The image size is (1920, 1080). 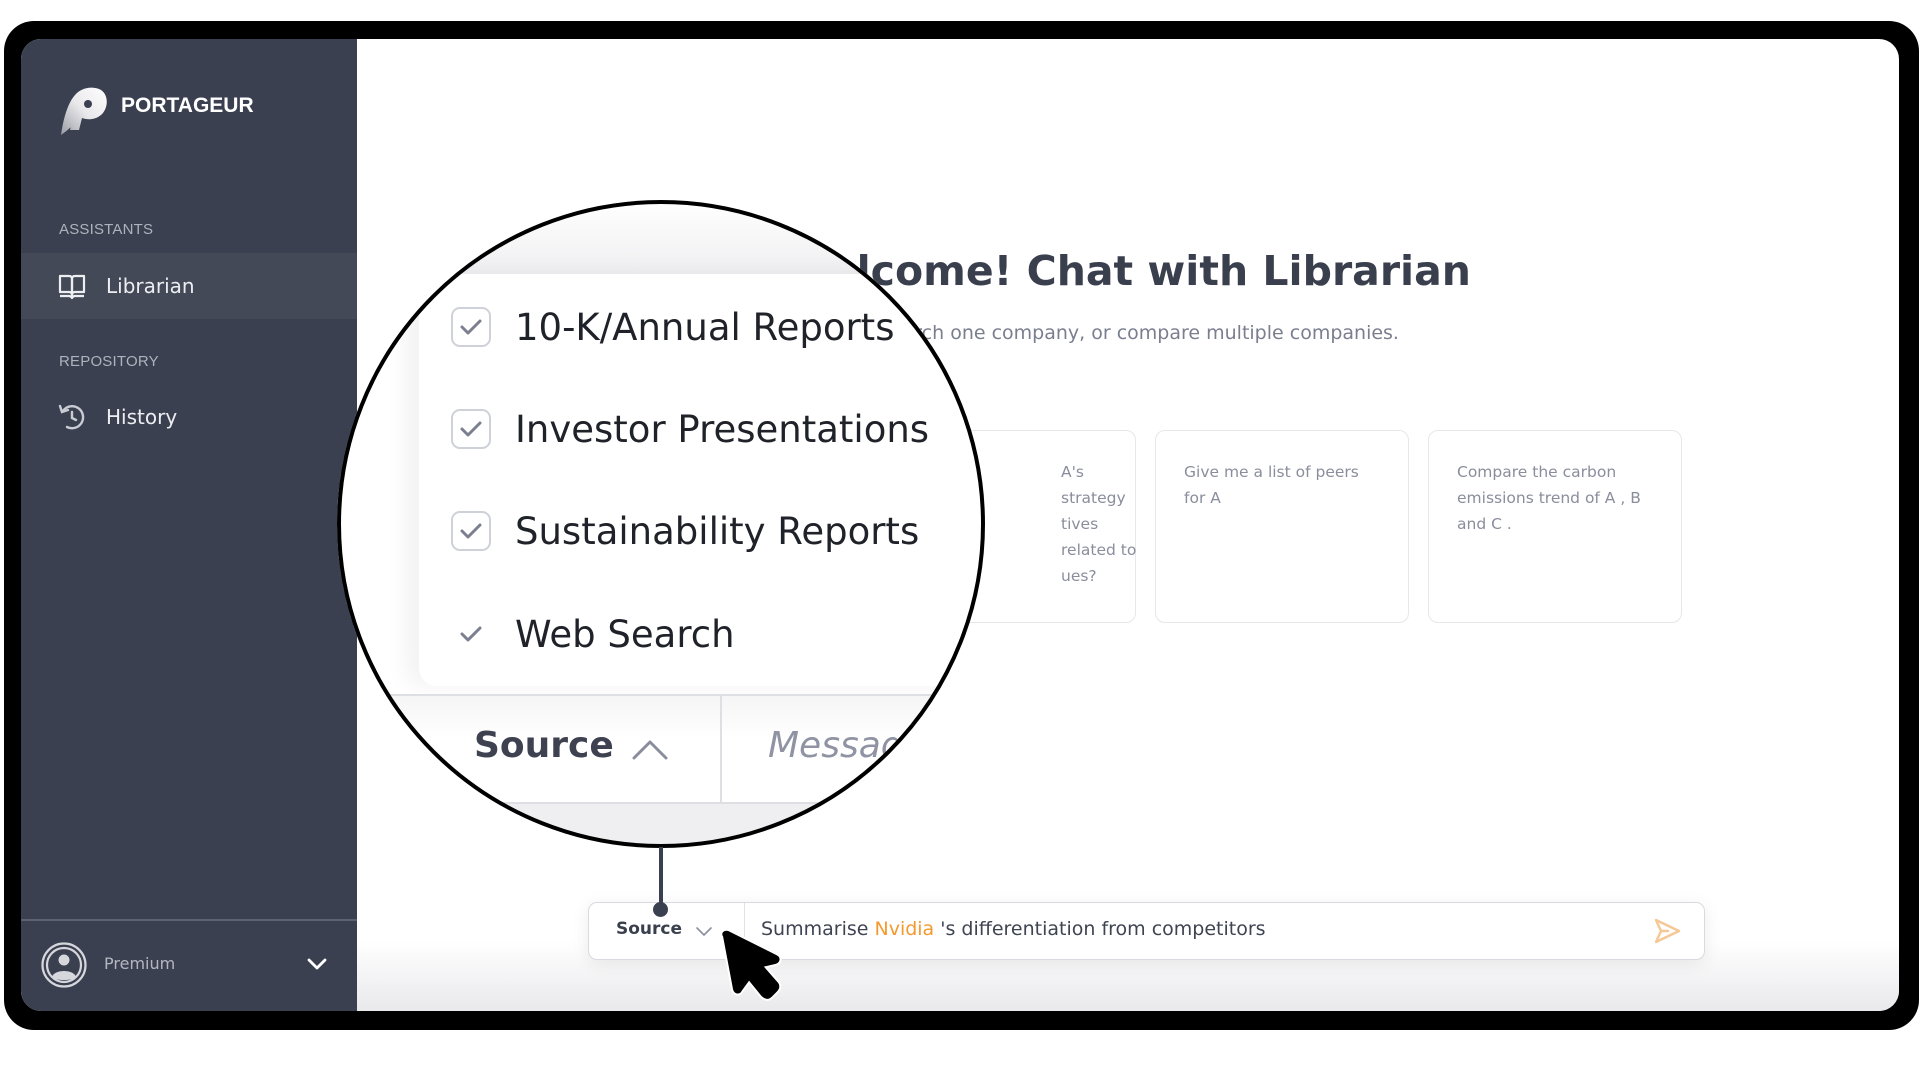 I want to click on magnified-message-placeholder: Messag, so click(x=836, y=745).